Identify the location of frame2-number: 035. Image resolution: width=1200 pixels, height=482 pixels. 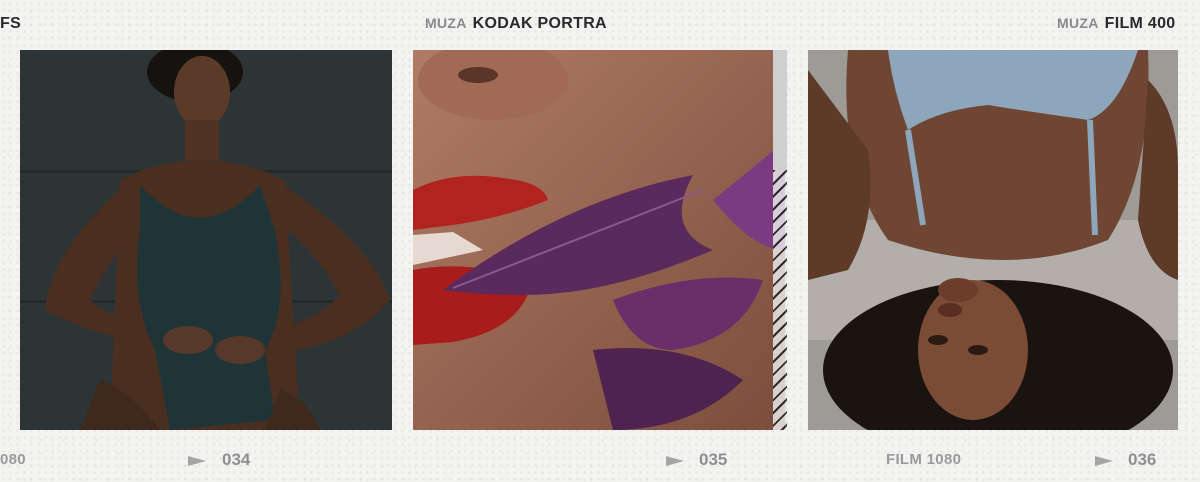
(713, 459).